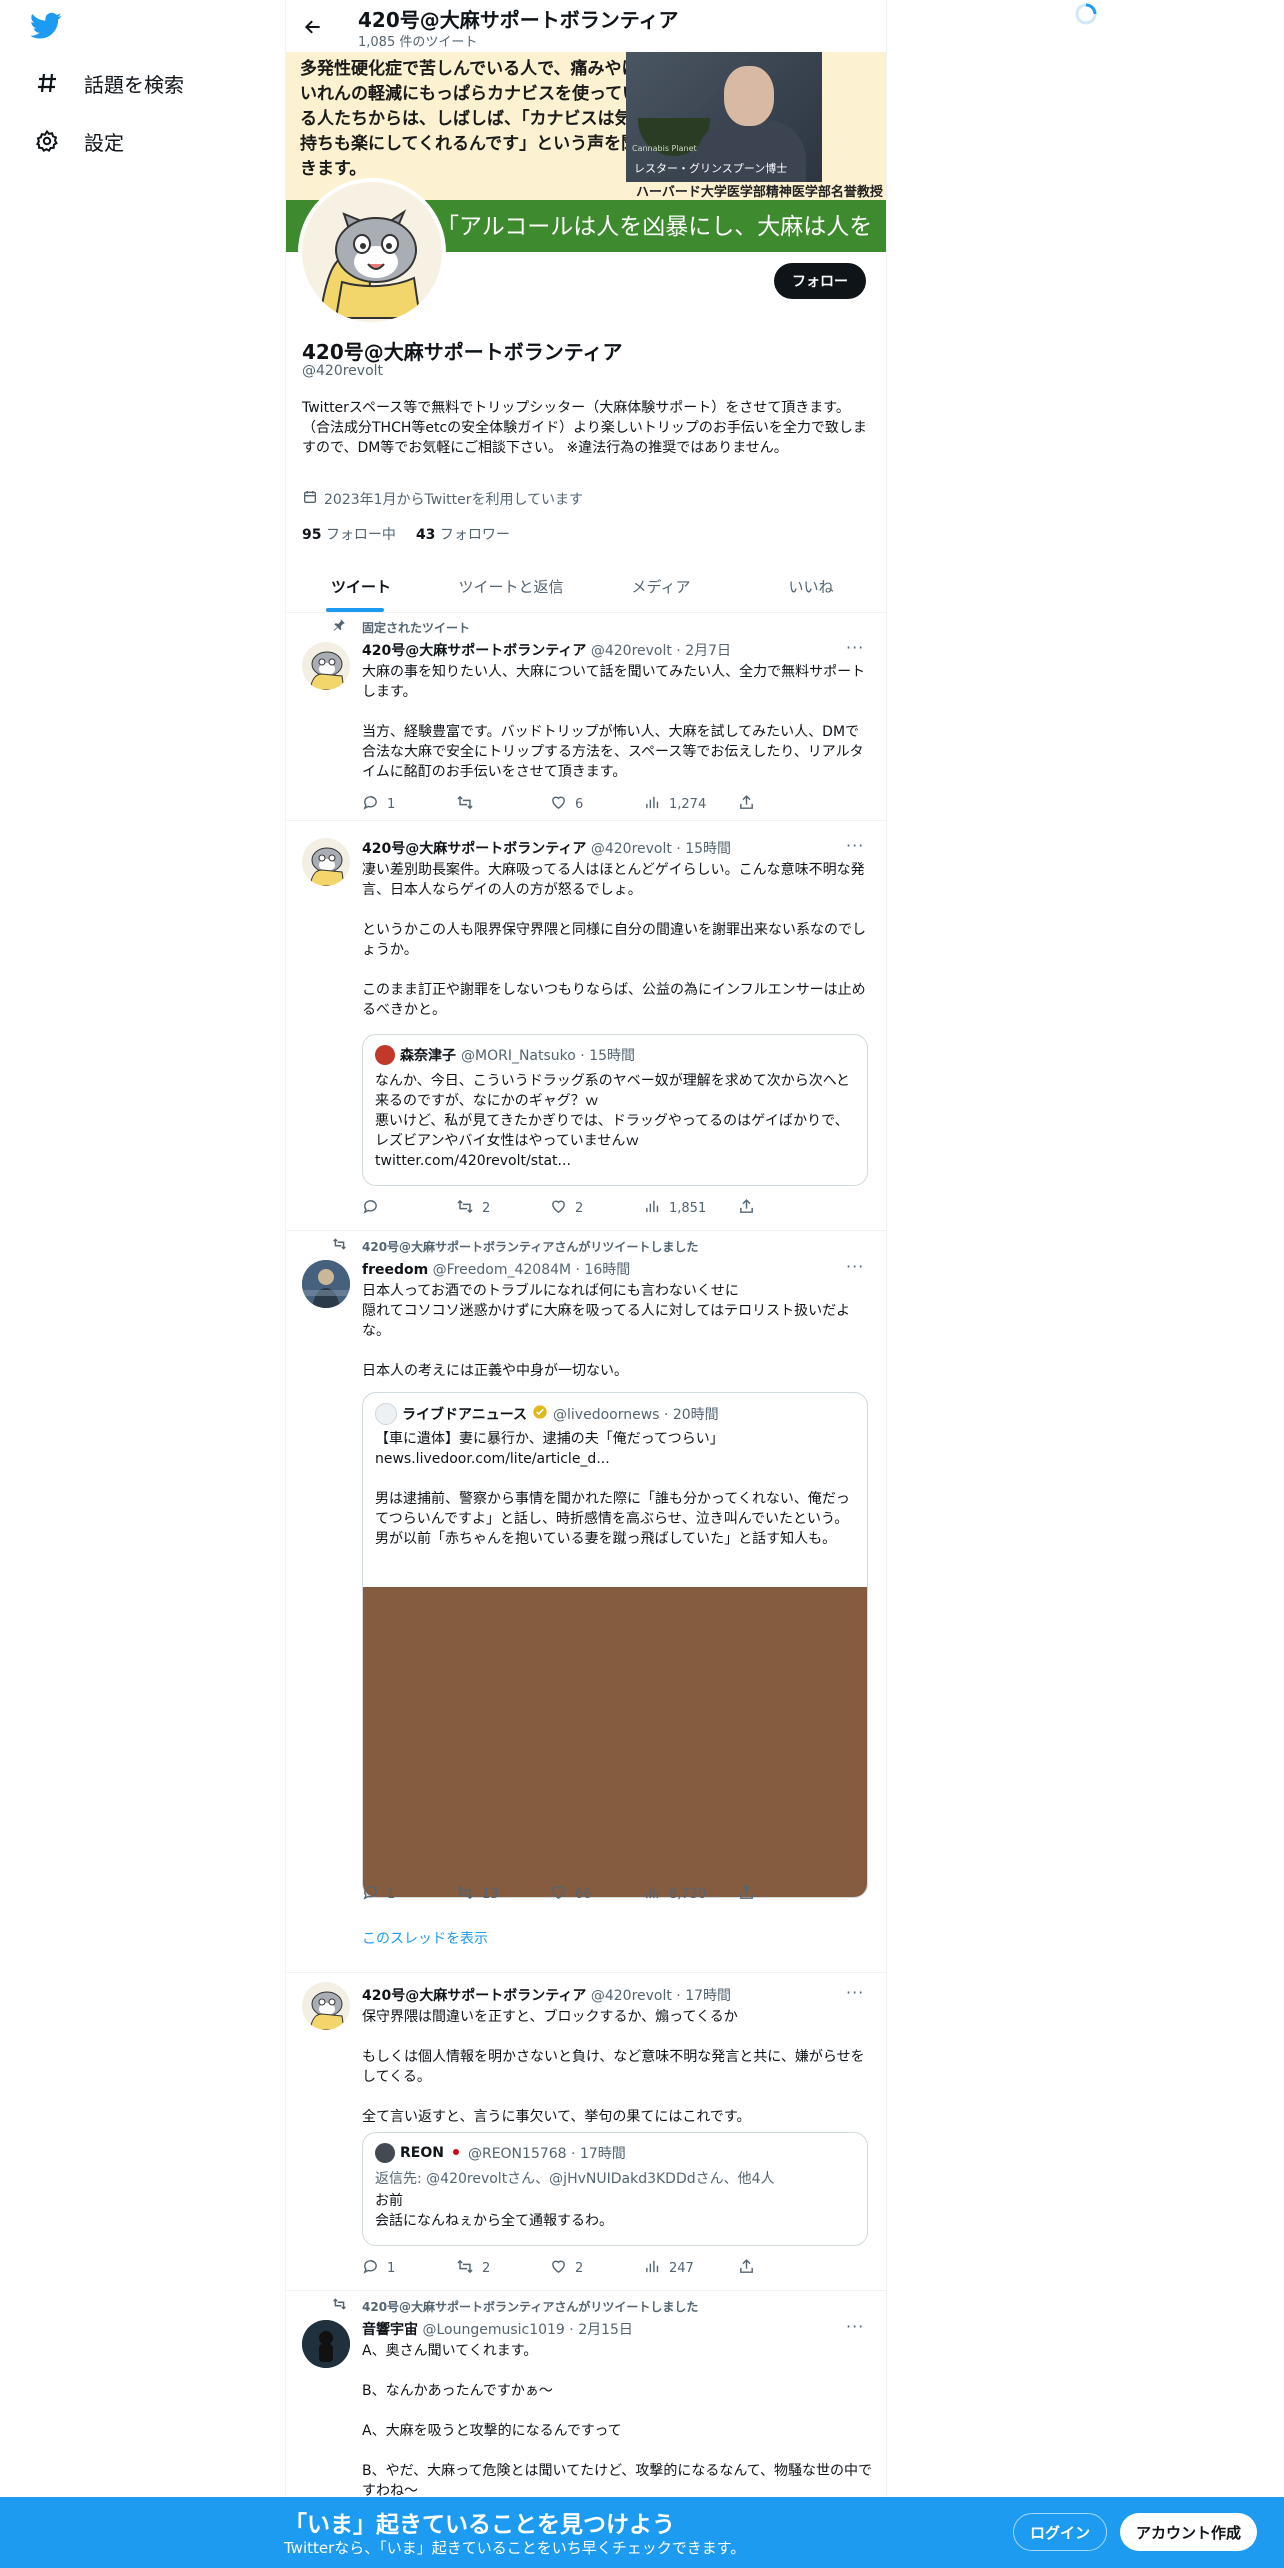 Image resolution: width=1284 pixels, height=2568 pixels. I want to click on retweet-button: 13, so click(503, 1894).